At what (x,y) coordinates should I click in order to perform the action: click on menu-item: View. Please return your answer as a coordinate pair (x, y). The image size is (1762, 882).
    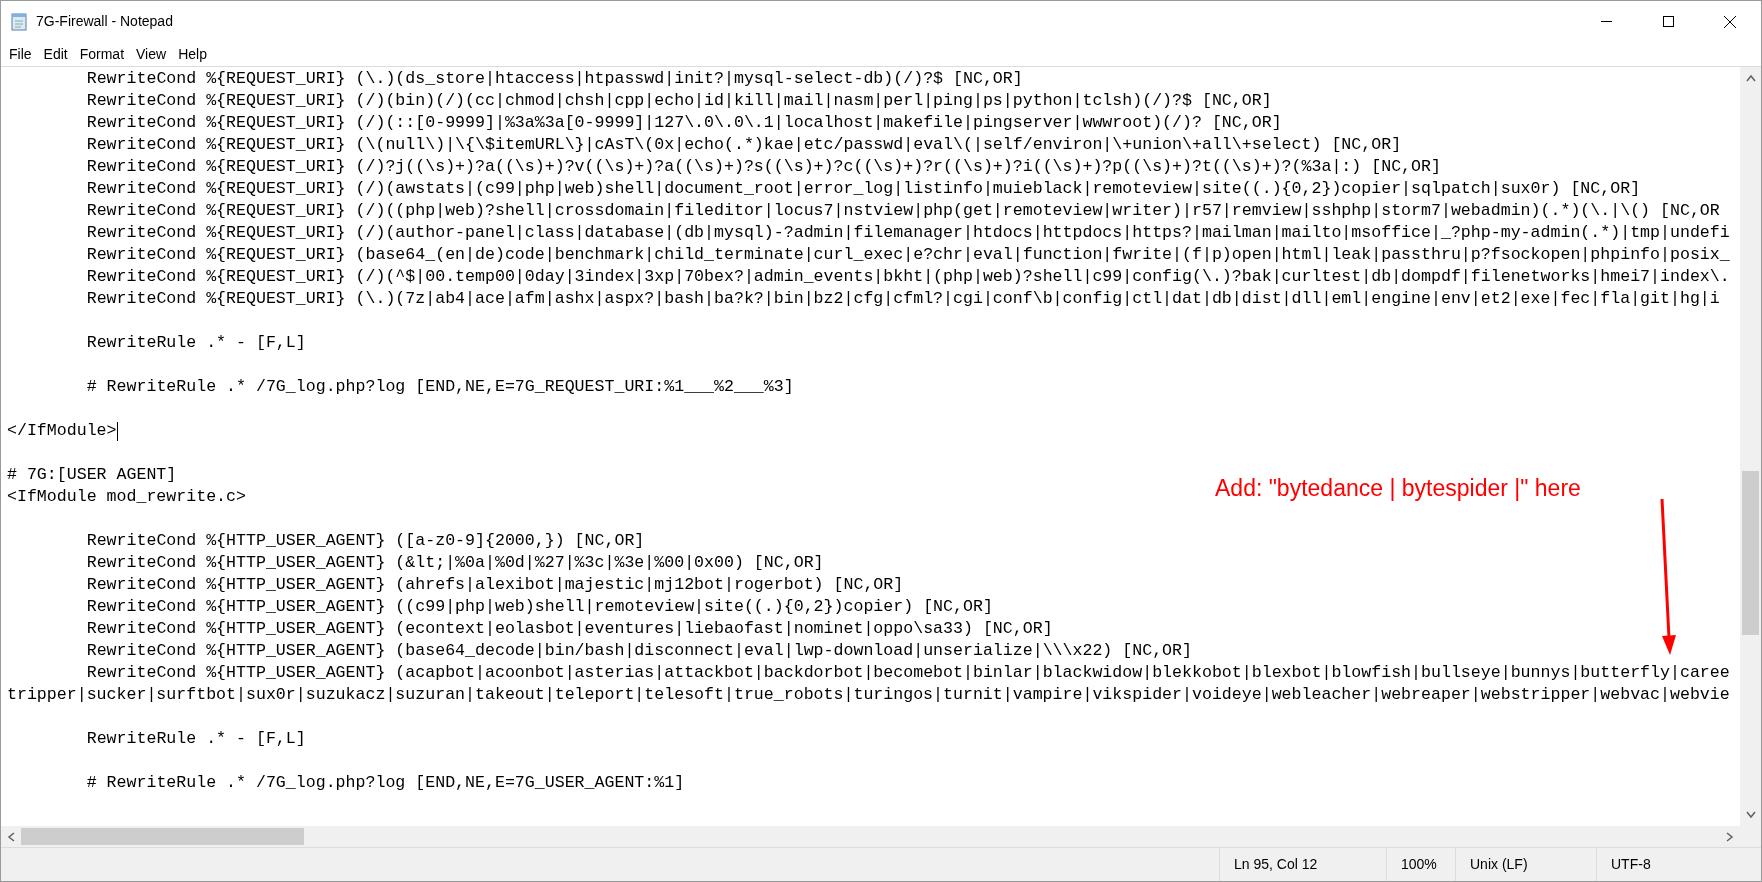
    Looking at the image, I should click on (151, 54).